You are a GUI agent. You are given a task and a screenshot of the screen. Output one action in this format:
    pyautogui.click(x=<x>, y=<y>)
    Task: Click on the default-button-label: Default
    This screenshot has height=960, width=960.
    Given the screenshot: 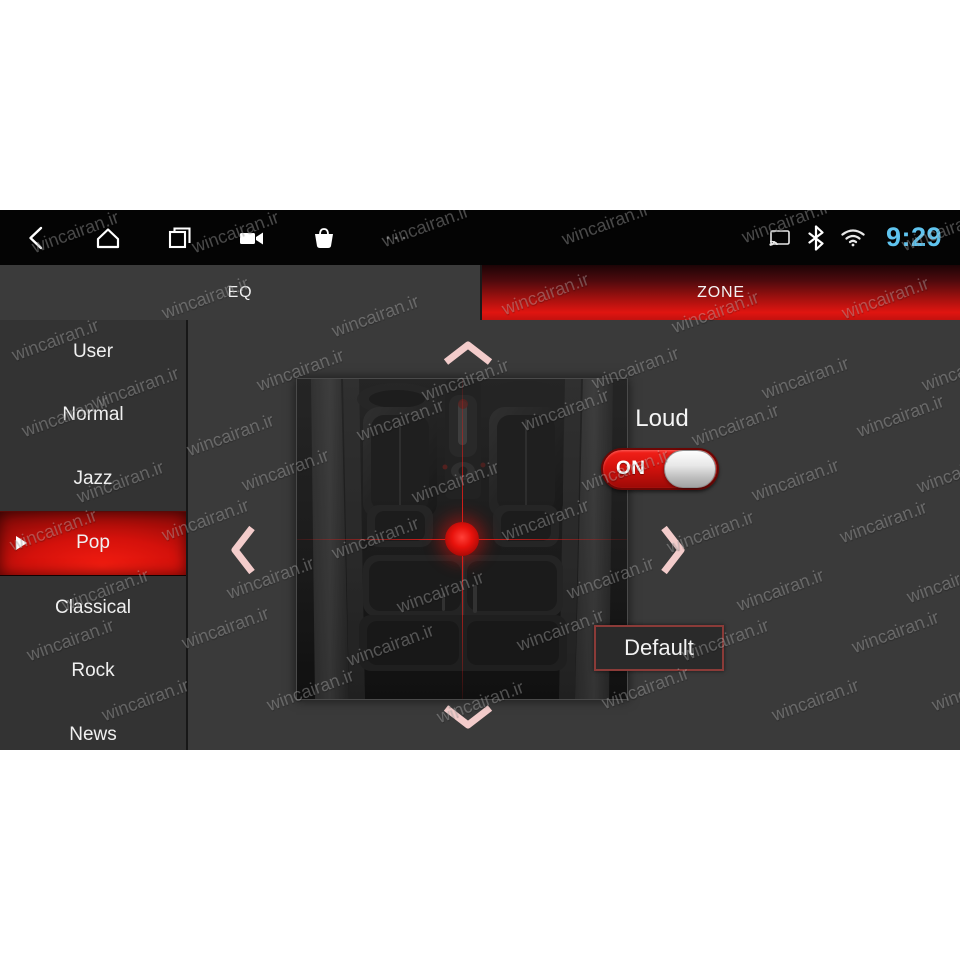 What is the action you would take?
    pyautogui.click(x=659, y=647)
    